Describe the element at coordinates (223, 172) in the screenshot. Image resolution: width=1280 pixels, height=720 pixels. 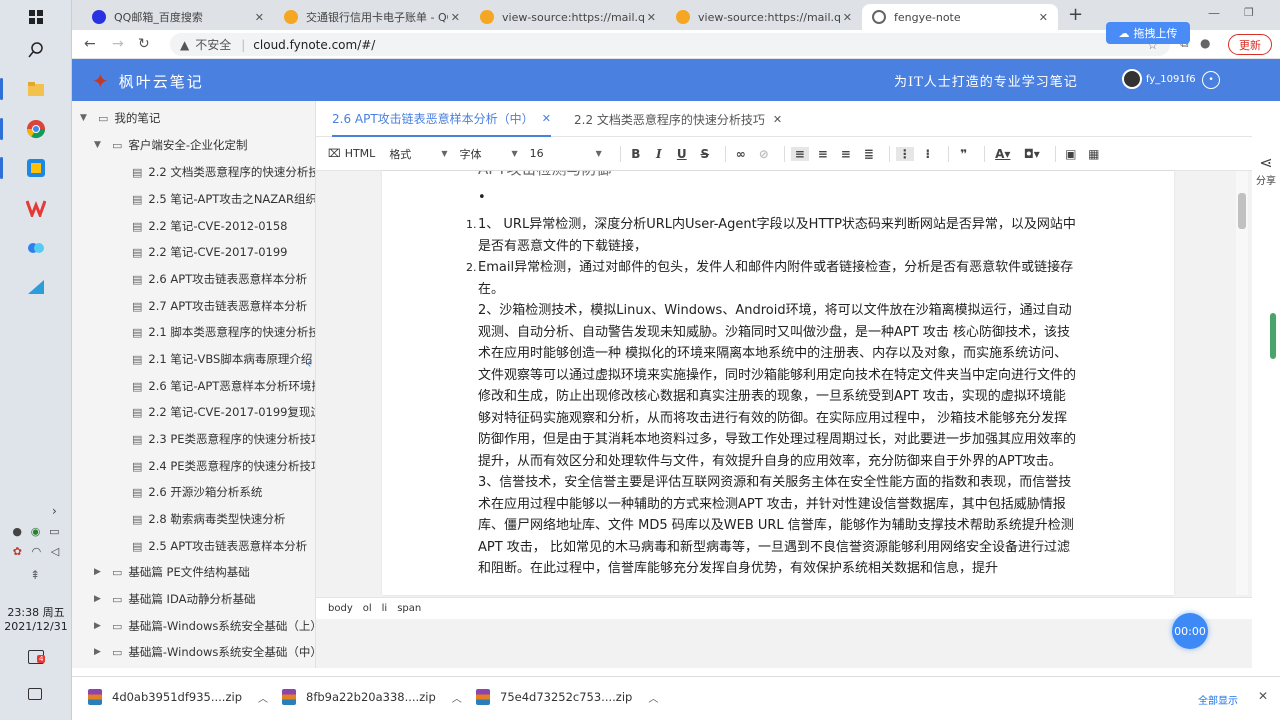
I see `note-item: ▤ 2.2 文档类恶意程序的快速分析技` at that location.